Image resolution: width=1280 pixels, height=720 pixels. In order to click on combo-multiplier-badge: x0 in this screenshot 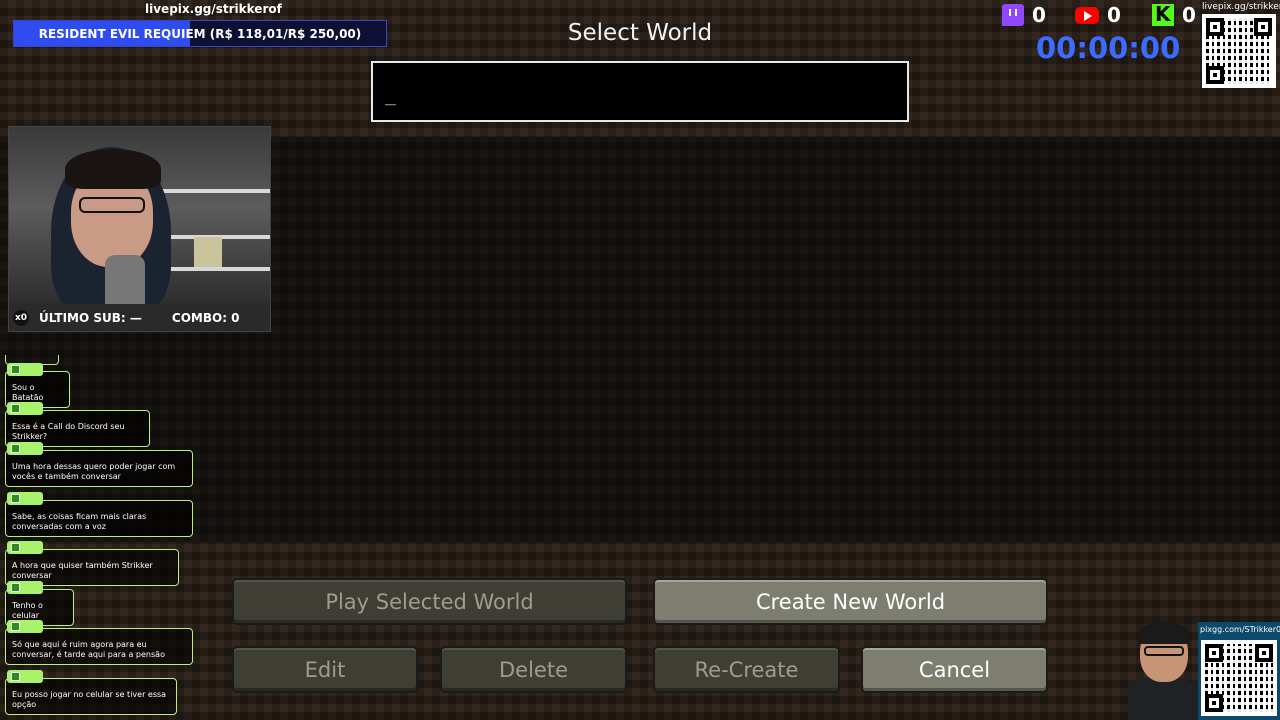, I will do `click(21, 317)`.